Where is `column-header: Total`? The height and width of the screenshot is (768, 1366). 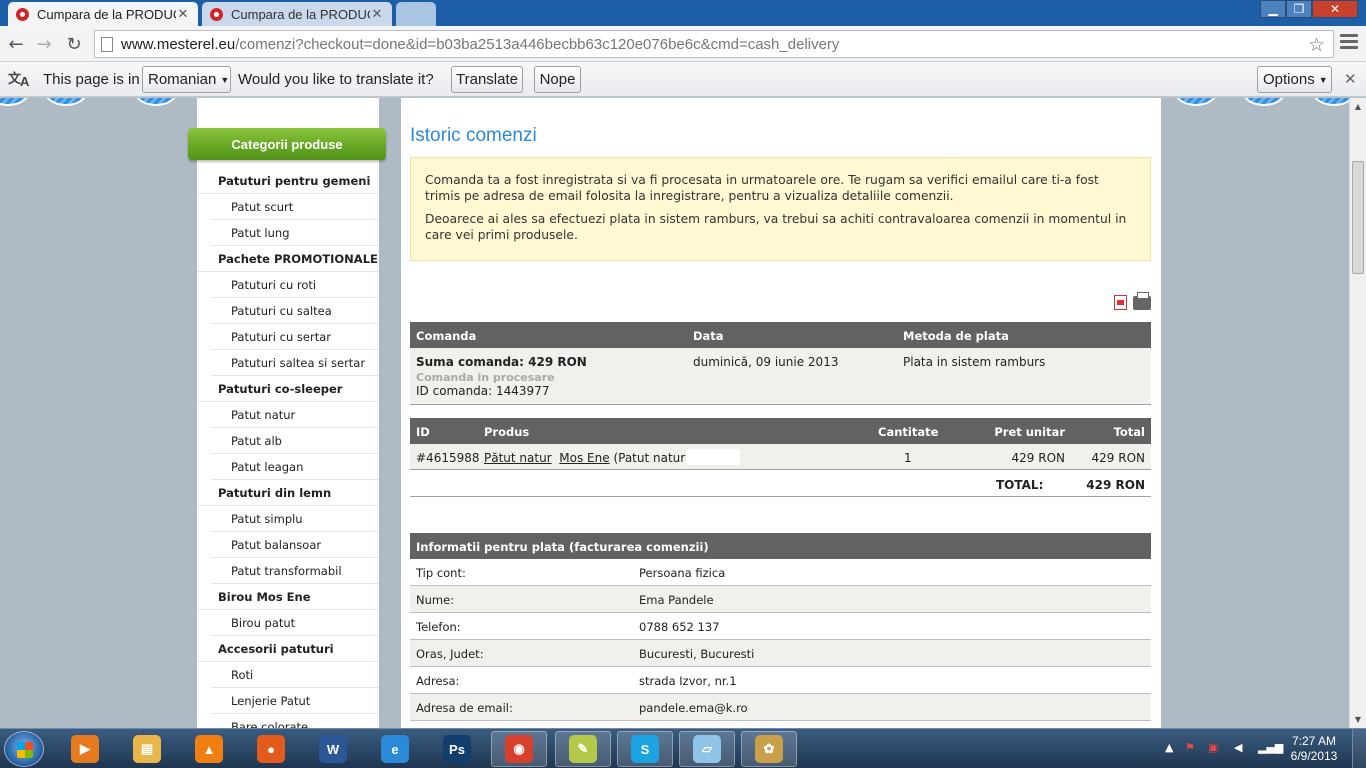 column-header: Total is located at coordinates (1129, 432).